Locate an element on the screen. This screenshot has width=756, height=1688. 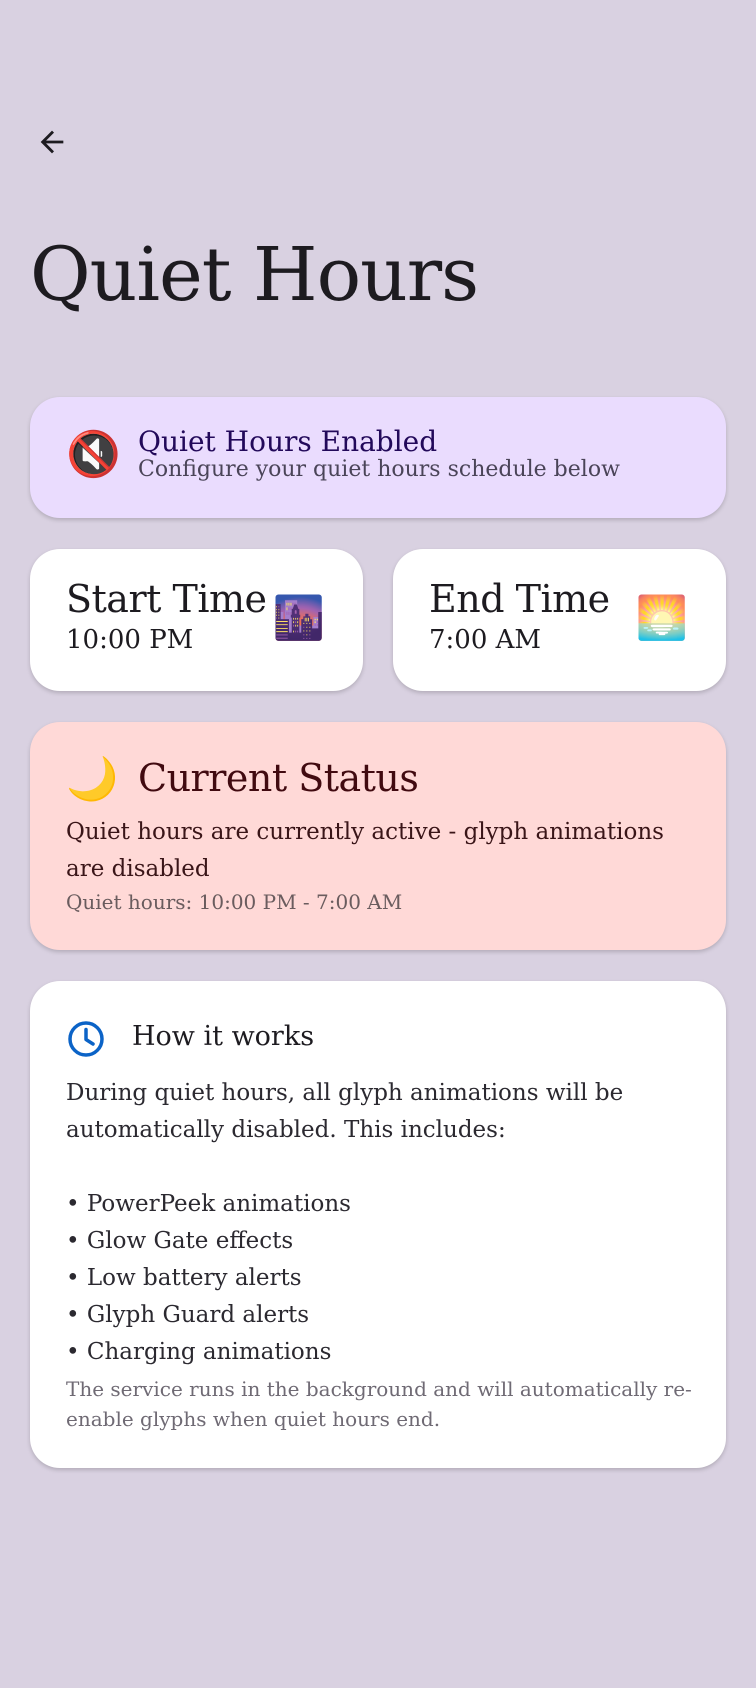
crescent-moon-icon: 🌙 is located at coordinates (92, 778).